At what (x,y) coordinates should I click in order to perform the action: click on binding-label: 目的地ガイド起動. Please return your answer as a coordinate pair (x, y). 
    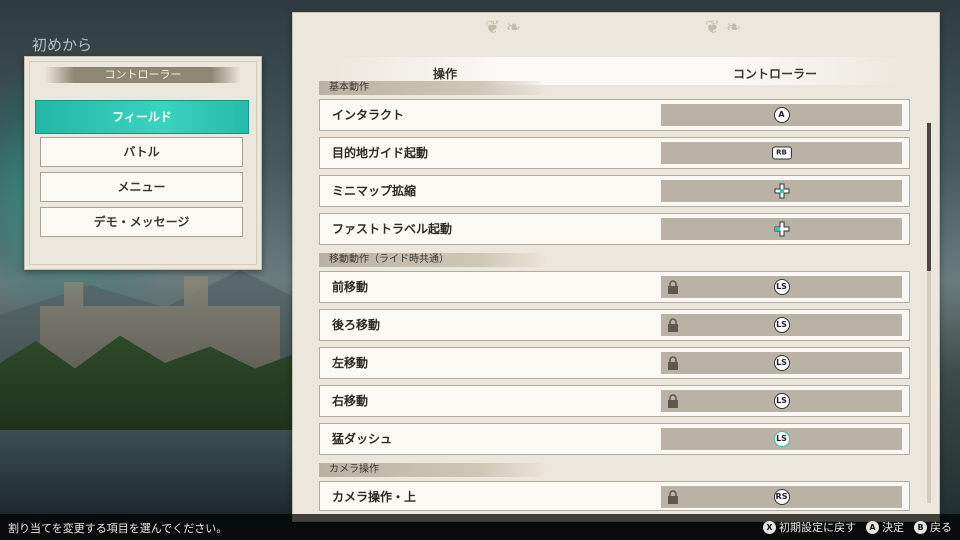
    Looking at the image, I should click on (380, 153).